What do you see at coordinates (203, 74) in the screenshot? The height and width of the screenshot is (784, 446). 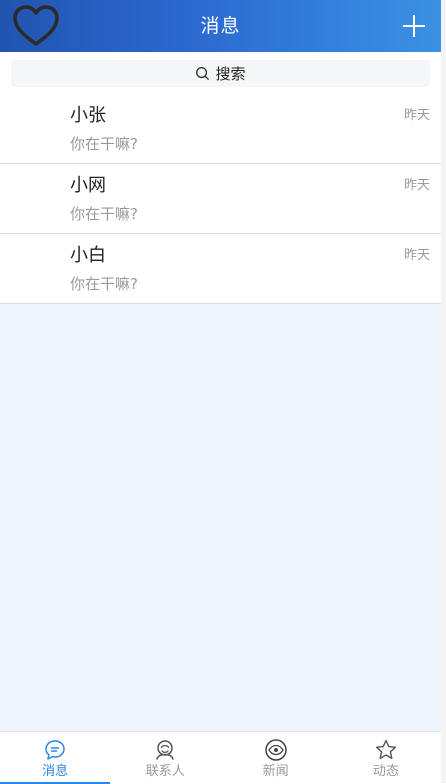 I see `search-icon` at bounding box center [203, 74].